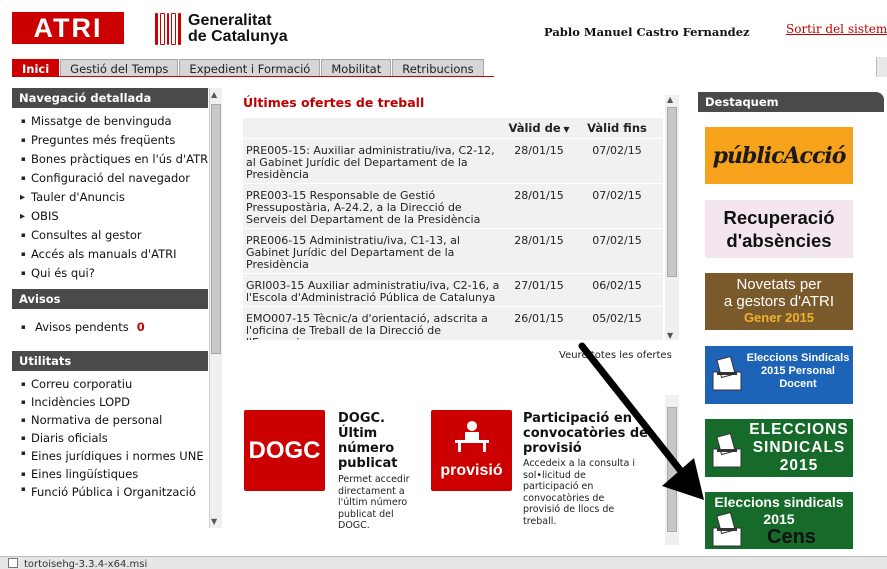 This screenshot has height=569, width=887. Describe the element at coordinates (539, 318) in the screenshot. I see `offer-from: 26/01/15` at that location.